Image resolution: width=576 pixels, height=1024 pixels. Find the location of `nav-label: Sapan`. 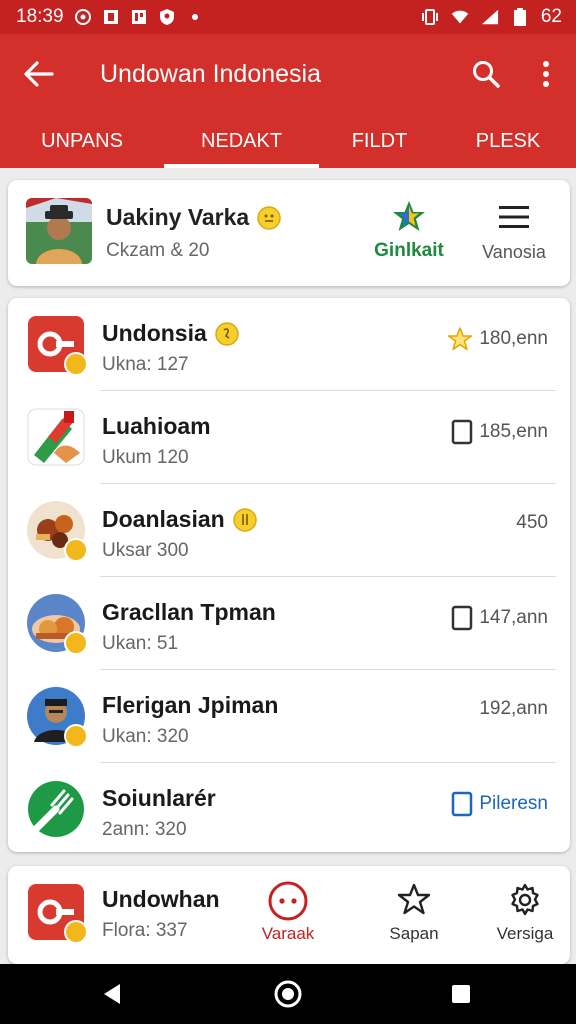

nav-label: Sapan is located at coordinates (414, 933).